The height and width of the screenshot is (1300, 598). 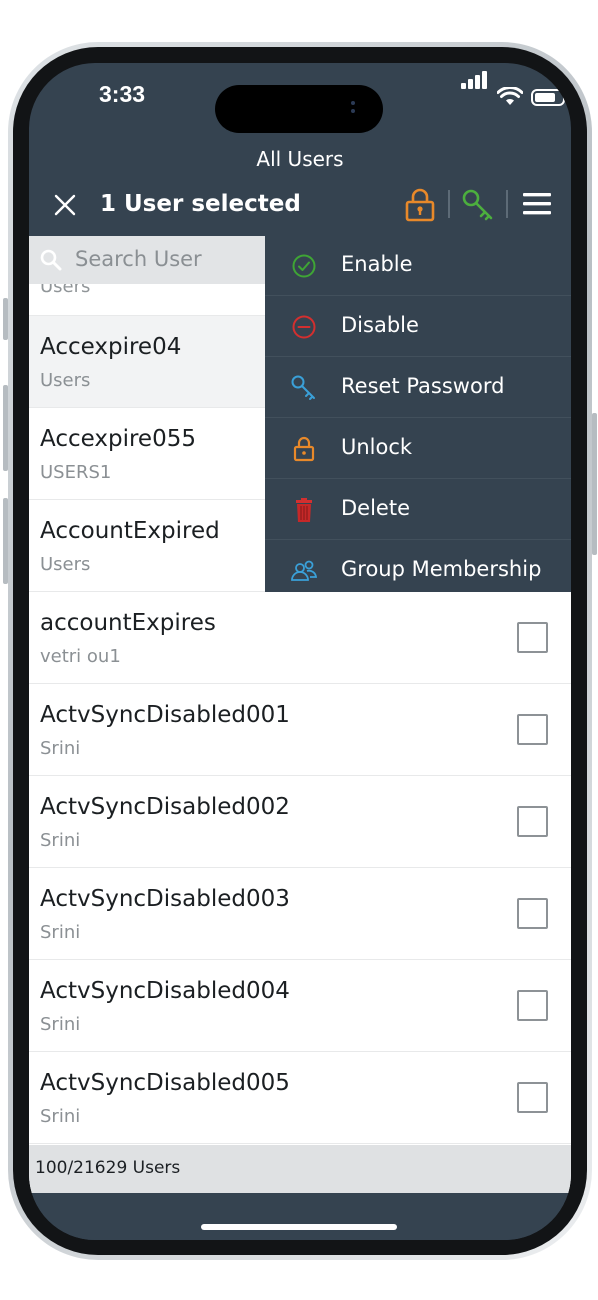 What do you see at coordinates (299, 1227) in the screenshot?
I see `home-indicator` at bounding box center [299, 1227].